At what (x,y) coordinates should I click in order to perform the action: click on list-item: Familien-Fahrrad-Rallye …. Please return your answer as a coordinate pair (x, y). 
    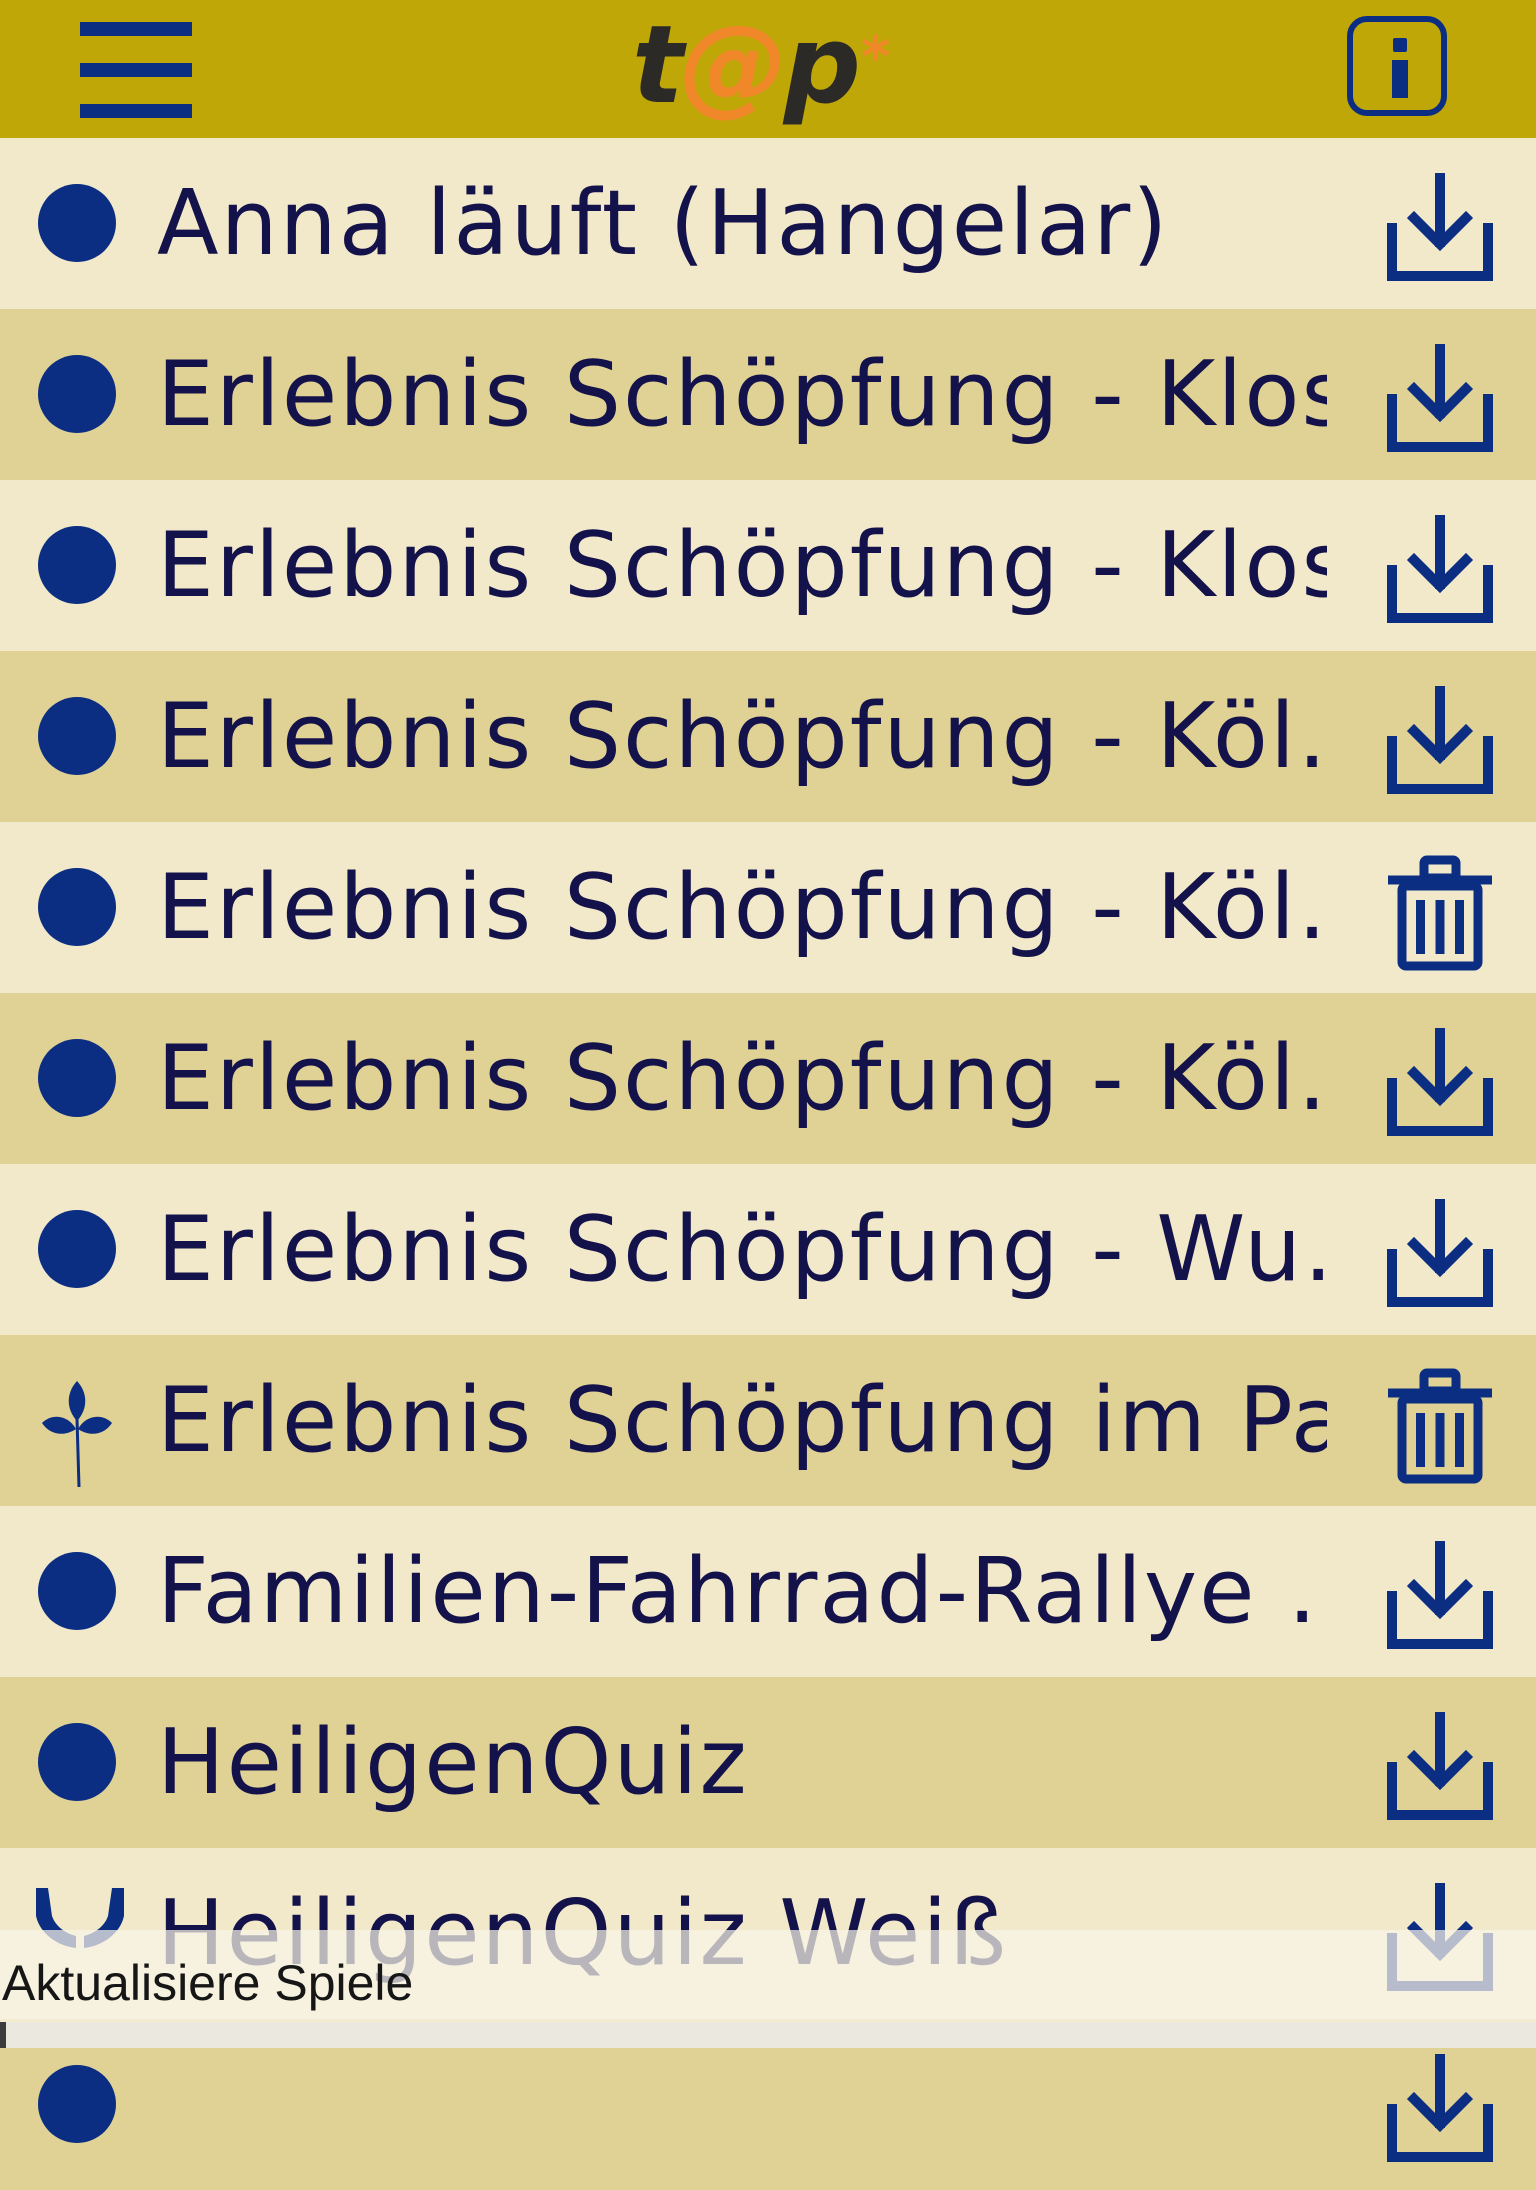
    Looking at the image, I should click on (768, 1591).